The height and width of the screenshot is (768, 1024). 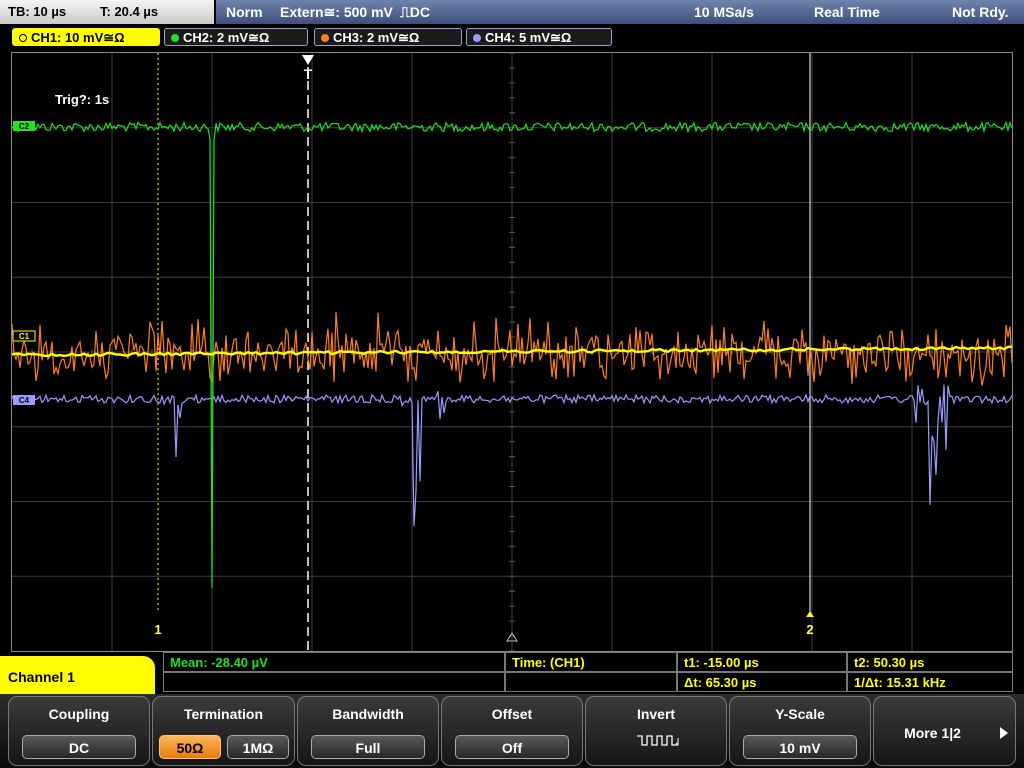 I want to click on ch2-marker-text: C2, so click(x=24, y=126).